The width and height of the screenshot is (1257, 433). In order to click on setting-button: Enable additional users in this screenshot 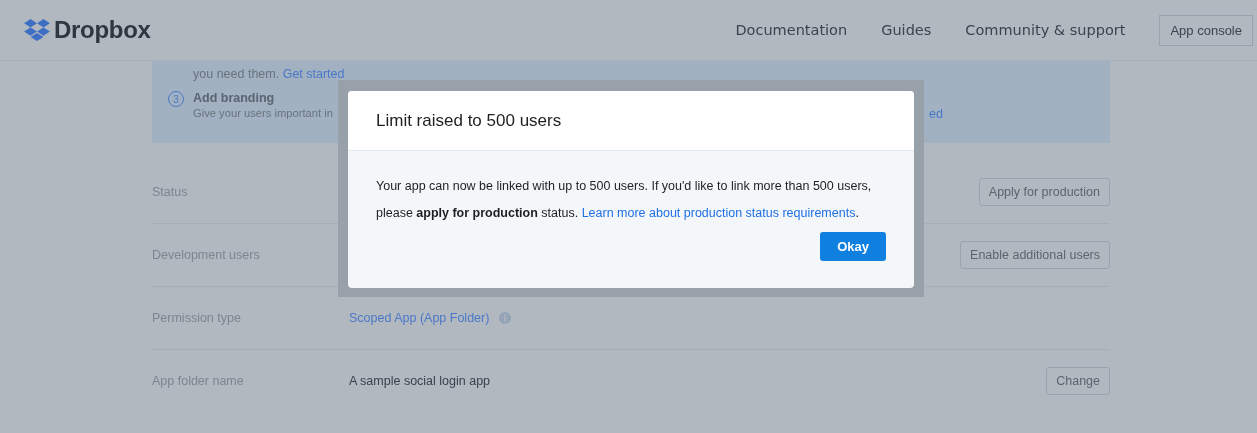, I will do `click(1035, 255)`.